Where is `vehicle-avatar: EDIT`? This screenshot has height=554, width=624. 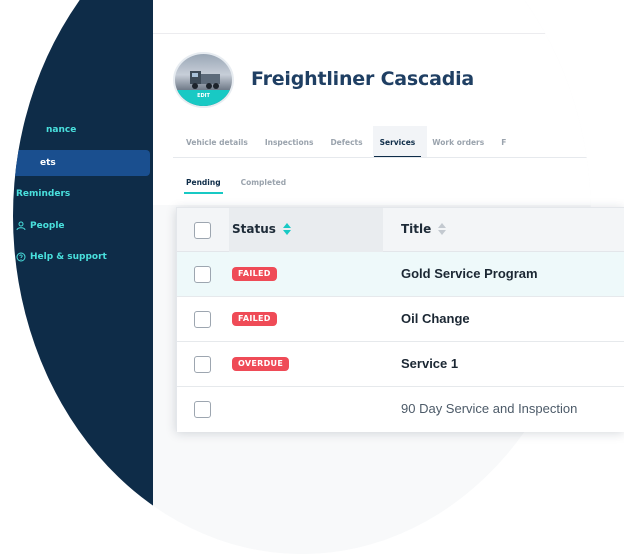
vehicle-avatar: EDIT is located at coordinates (203, 80).